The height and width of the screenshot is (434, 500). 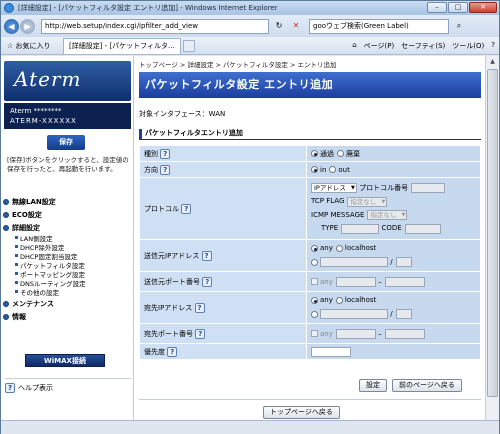 I want to click on priority-input, so click(x=331, y=351).